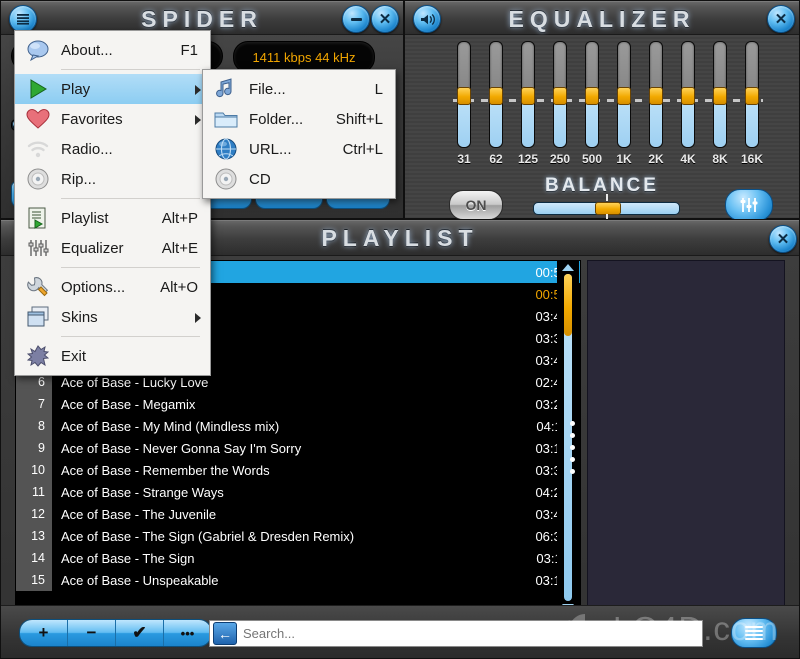  I want to click on eq-band-31: 31, so click(464, 103).